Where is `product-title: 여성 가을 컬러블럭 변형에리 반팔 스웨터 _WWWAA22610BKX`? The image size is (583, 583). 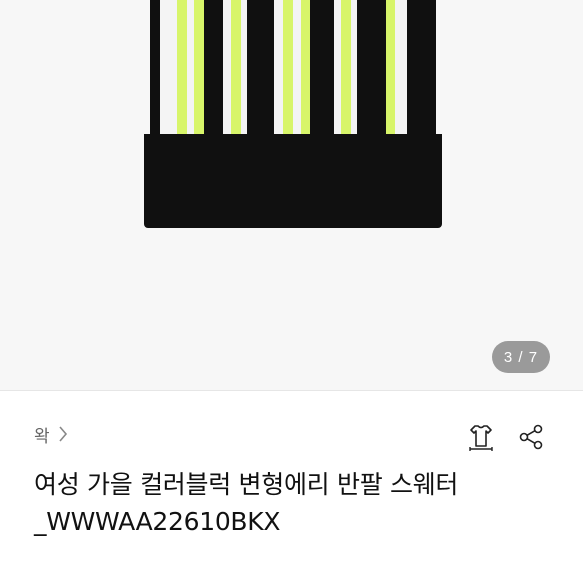
product-title: 여성 가을 컬러블럭 변형에리 반팔 스웨터 _WWWAA22610BKX is located at coordinates (246, 503).